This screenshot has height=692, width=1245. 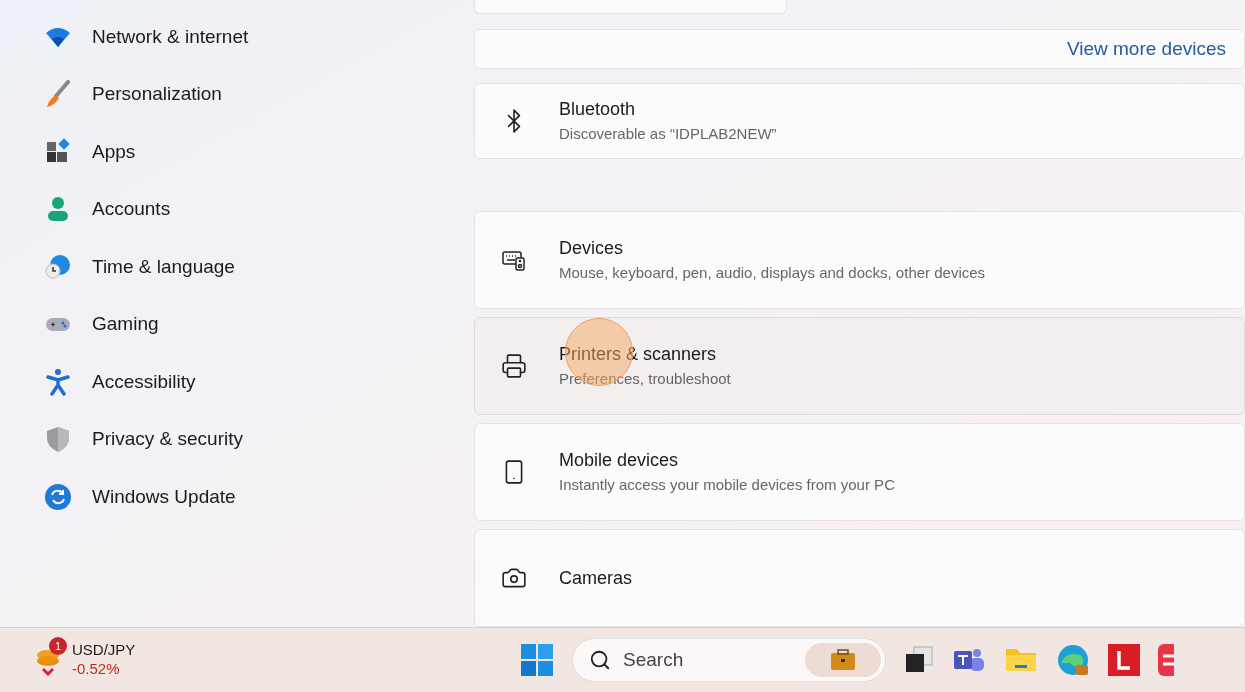 What do you see at coordinates (256, 152) in the screenshot?
I see `sidebar-item: Apps` at bounding box center [256, 152].